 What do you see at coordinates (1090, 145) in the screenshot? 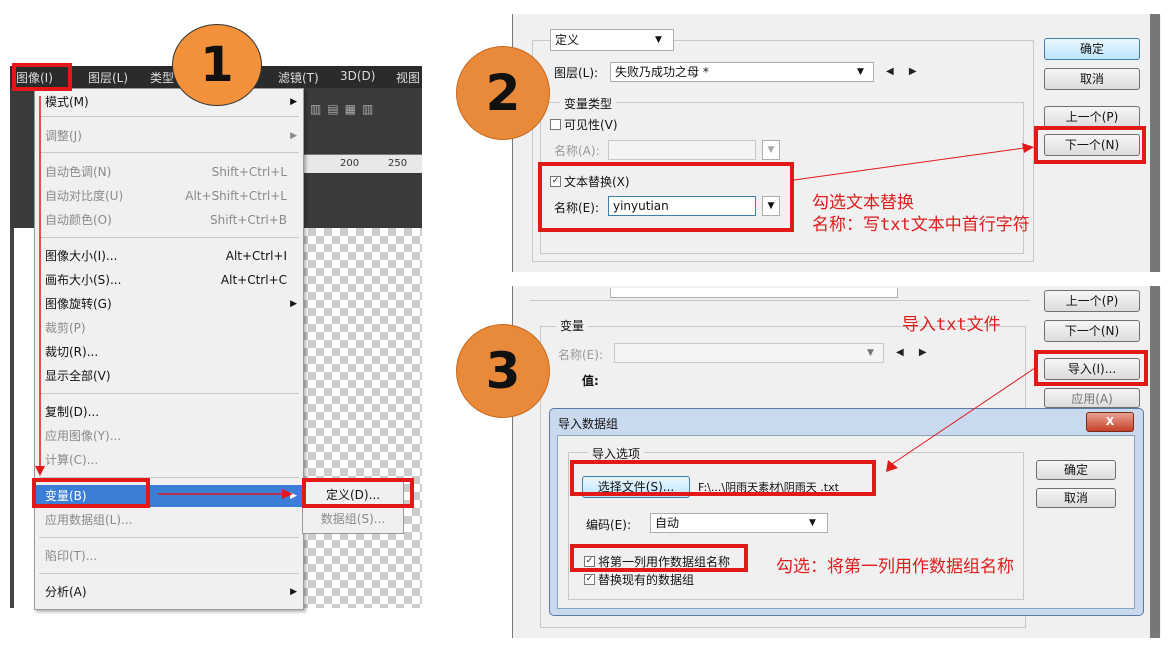
I see `highlight-next` at bounding box center [1090, 145].